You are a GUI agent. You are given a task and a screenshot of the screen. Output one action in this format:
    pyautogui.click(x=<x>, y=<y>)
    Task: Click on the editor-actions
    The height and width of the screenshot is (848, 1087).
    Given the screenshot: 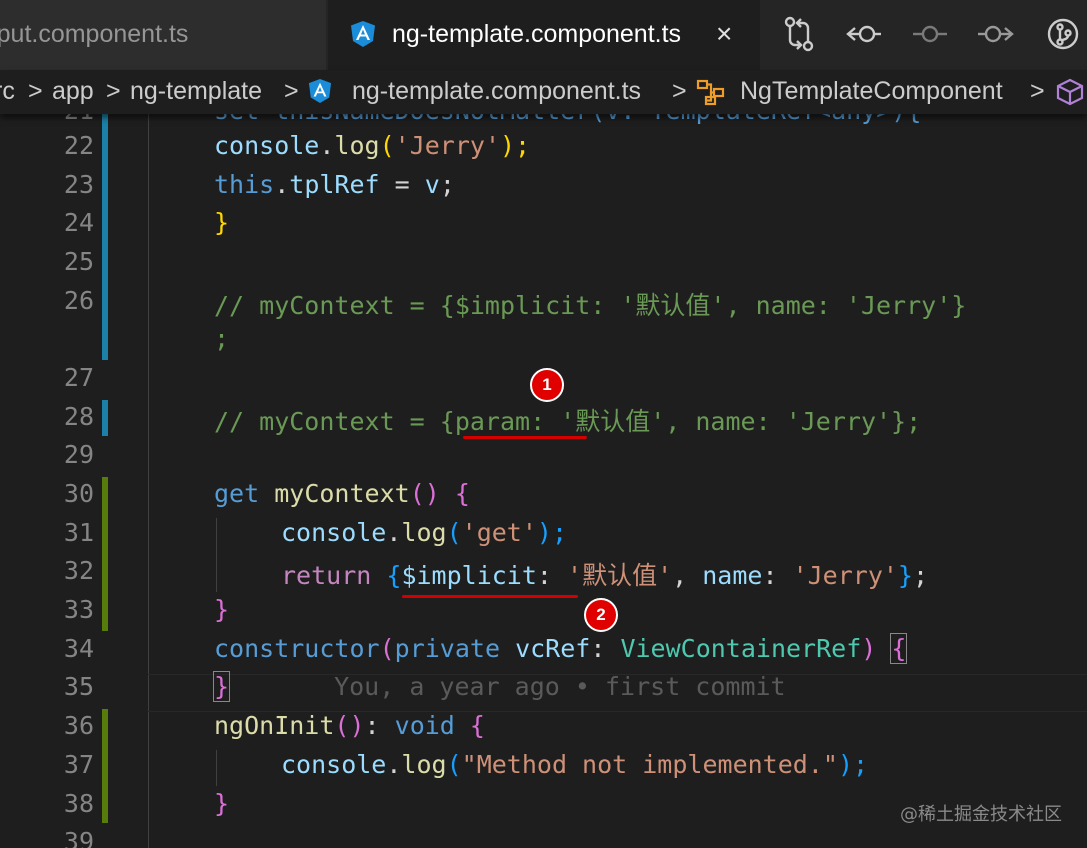 What is the action you would take?
    pyautogui.click(x=923, y=35)
    